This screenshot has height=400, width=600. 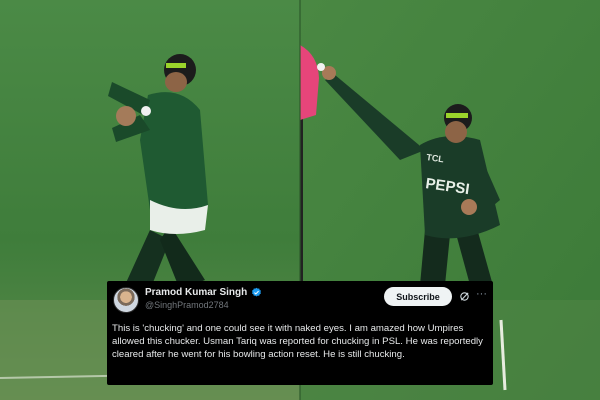 I want to click on author-display-name: Pramod Kumar Singh, so click(x=196, y=292).